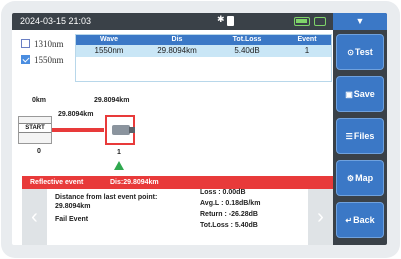  What do you see at coordinates (364, 136) in the screenshot?
I see `files-label: Files` at bounding box center [364, 136].